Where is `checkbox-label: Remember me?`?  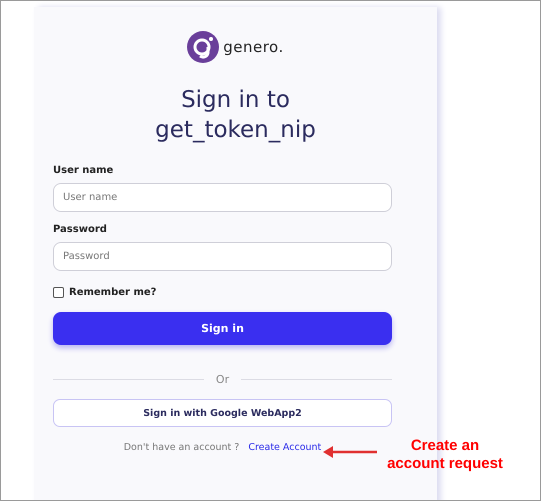 checkbox-label: Remember me? is located at coordinates (112, 292).